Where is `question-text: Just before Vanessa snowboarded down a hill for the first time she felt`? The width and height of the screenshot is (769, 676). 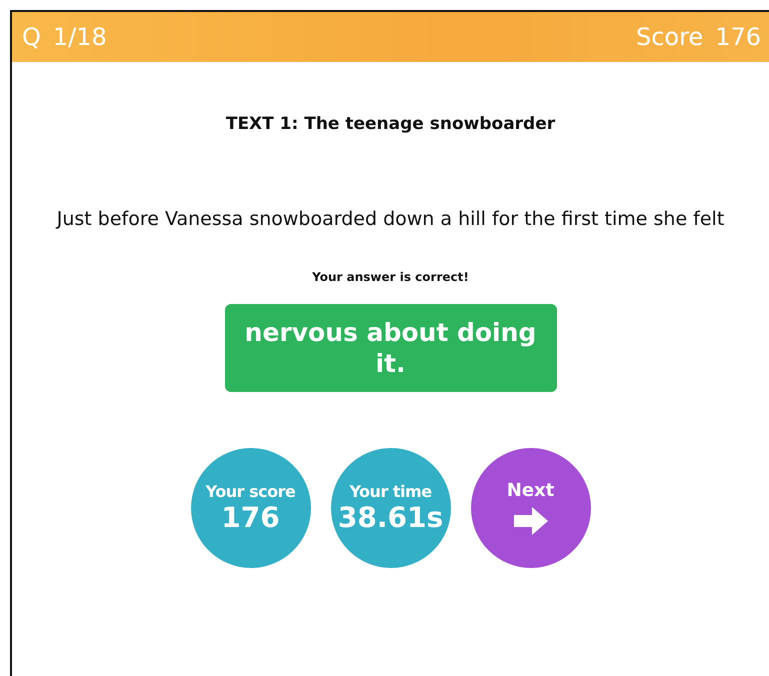
question-text: Just before Vanessa snowboarded down a hill for the first time she felt is located at coordinates (390, 219).